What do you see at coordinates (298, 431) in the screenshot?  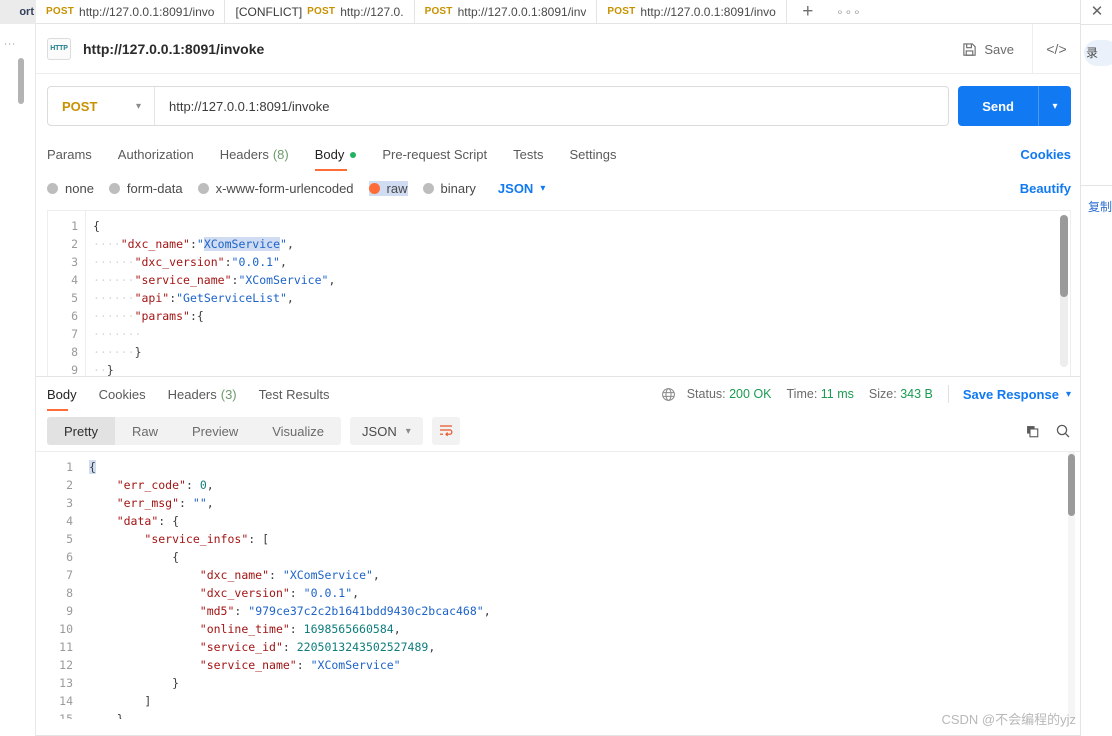 I see `response-view-visualize: Visualize` at bounding box center [298, 431].